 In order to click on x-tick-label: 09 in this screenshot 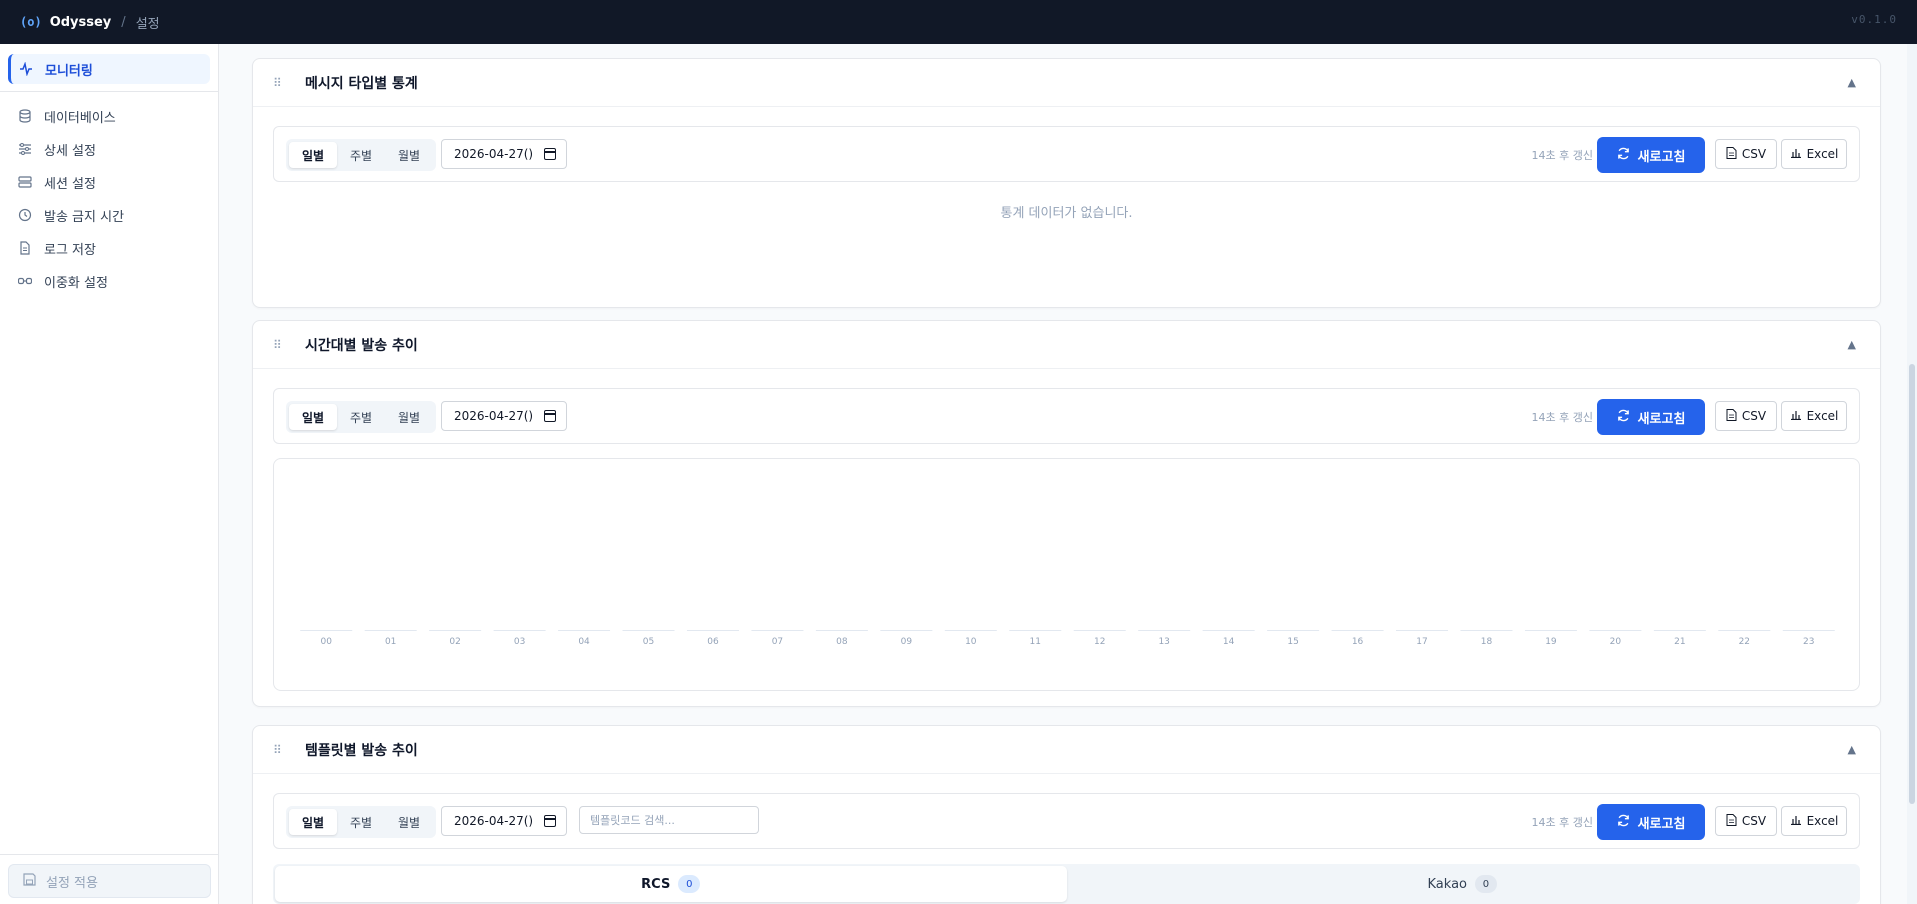, I will do `click(907, 642)`.